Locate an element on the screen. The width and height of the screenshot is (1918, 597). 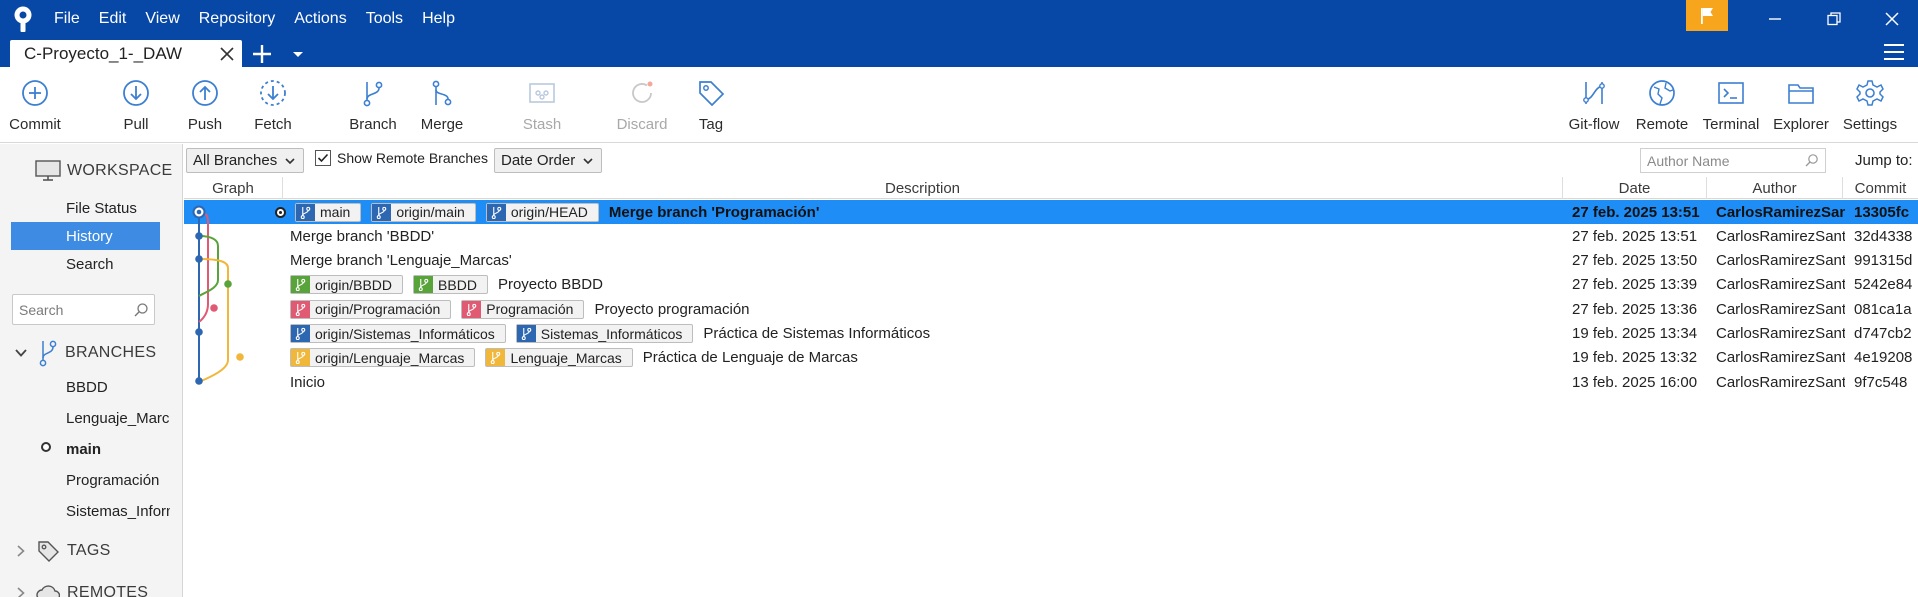
sidebar-branch-programacion: Programación is located at coordinates (118, 480).